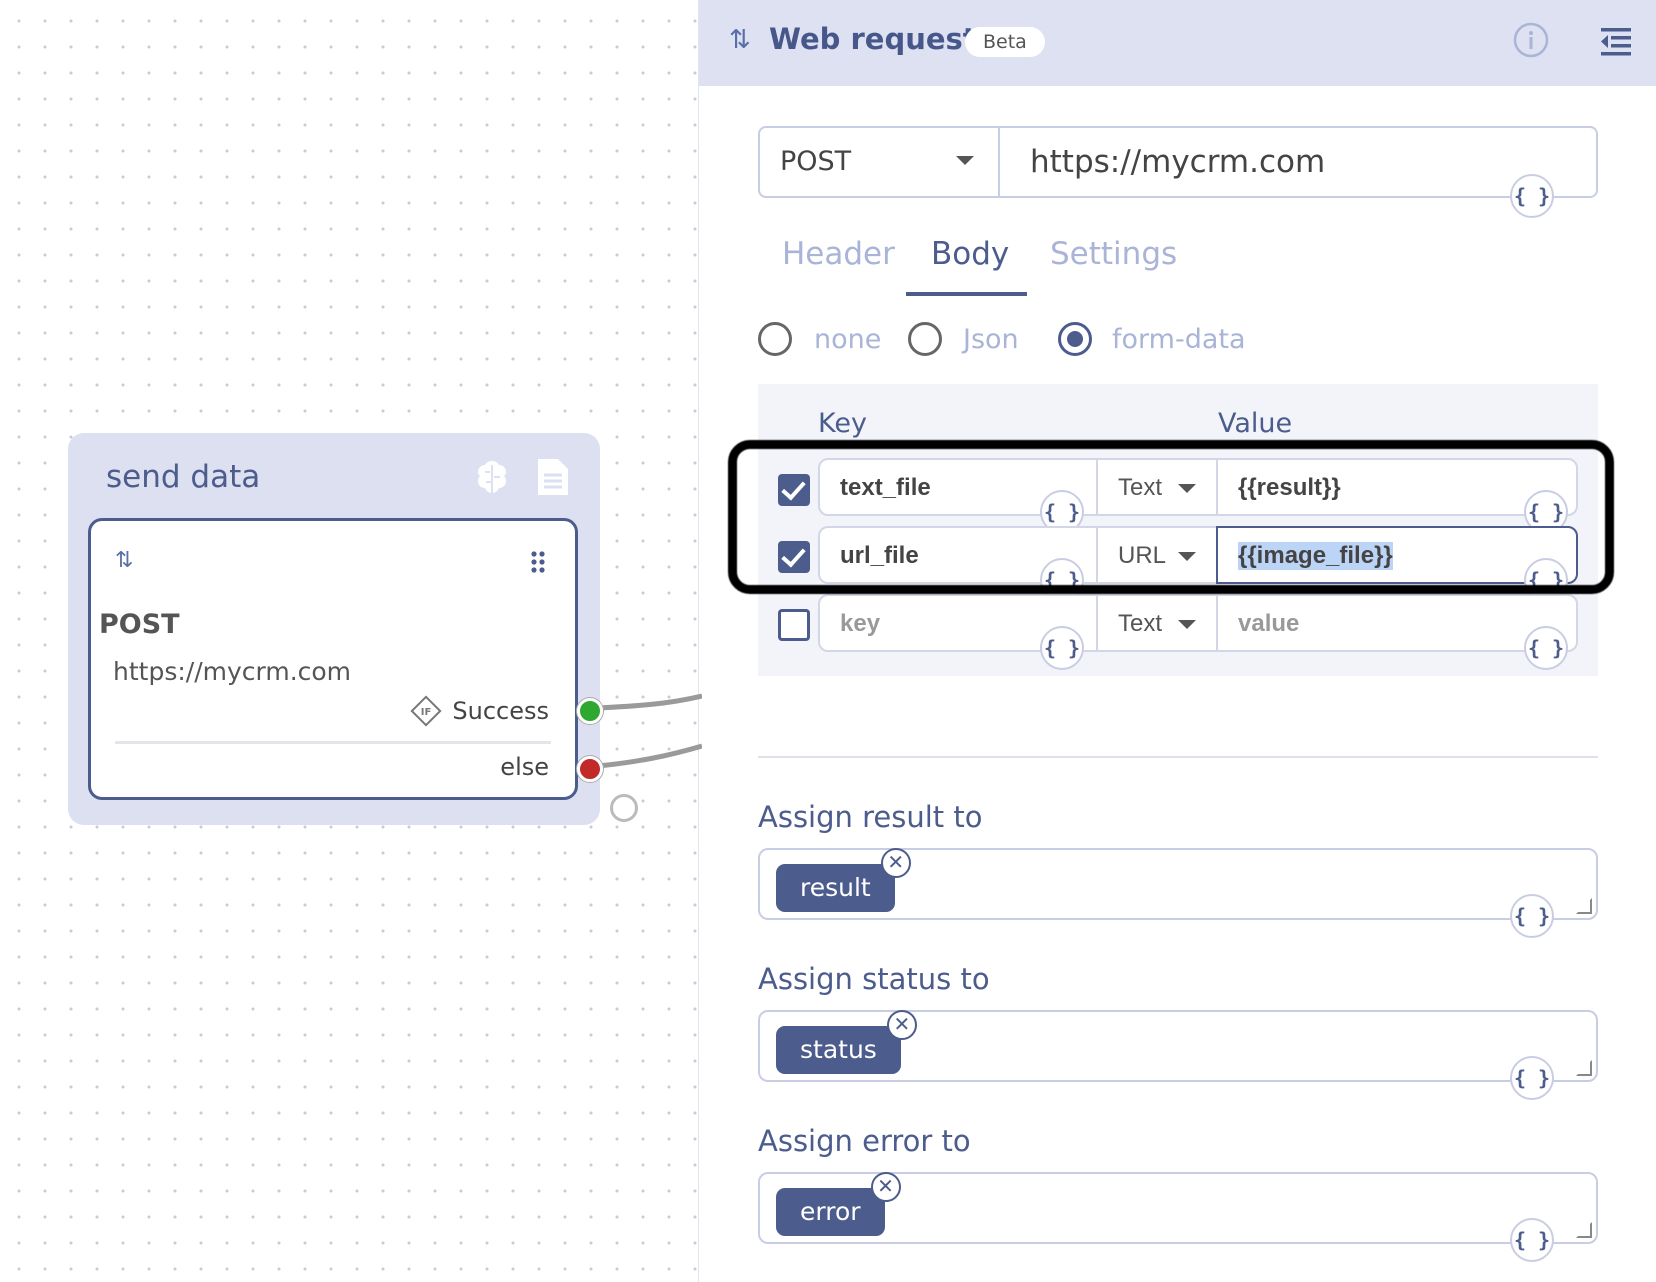 Image resolution: width=1656 pixels, height=1282 pixels. I want to click on connector-lines, so click(650, 731).